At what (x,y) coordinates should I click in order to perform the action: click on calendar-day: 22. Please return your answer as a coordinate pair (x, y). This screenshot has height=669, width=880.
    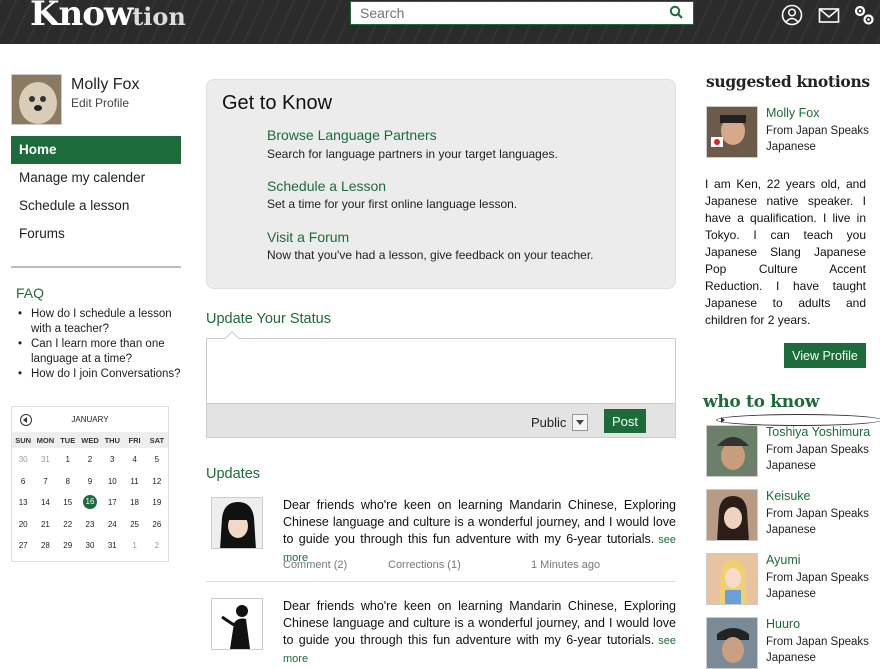
    Looking at the image, I should click on (68, 528).